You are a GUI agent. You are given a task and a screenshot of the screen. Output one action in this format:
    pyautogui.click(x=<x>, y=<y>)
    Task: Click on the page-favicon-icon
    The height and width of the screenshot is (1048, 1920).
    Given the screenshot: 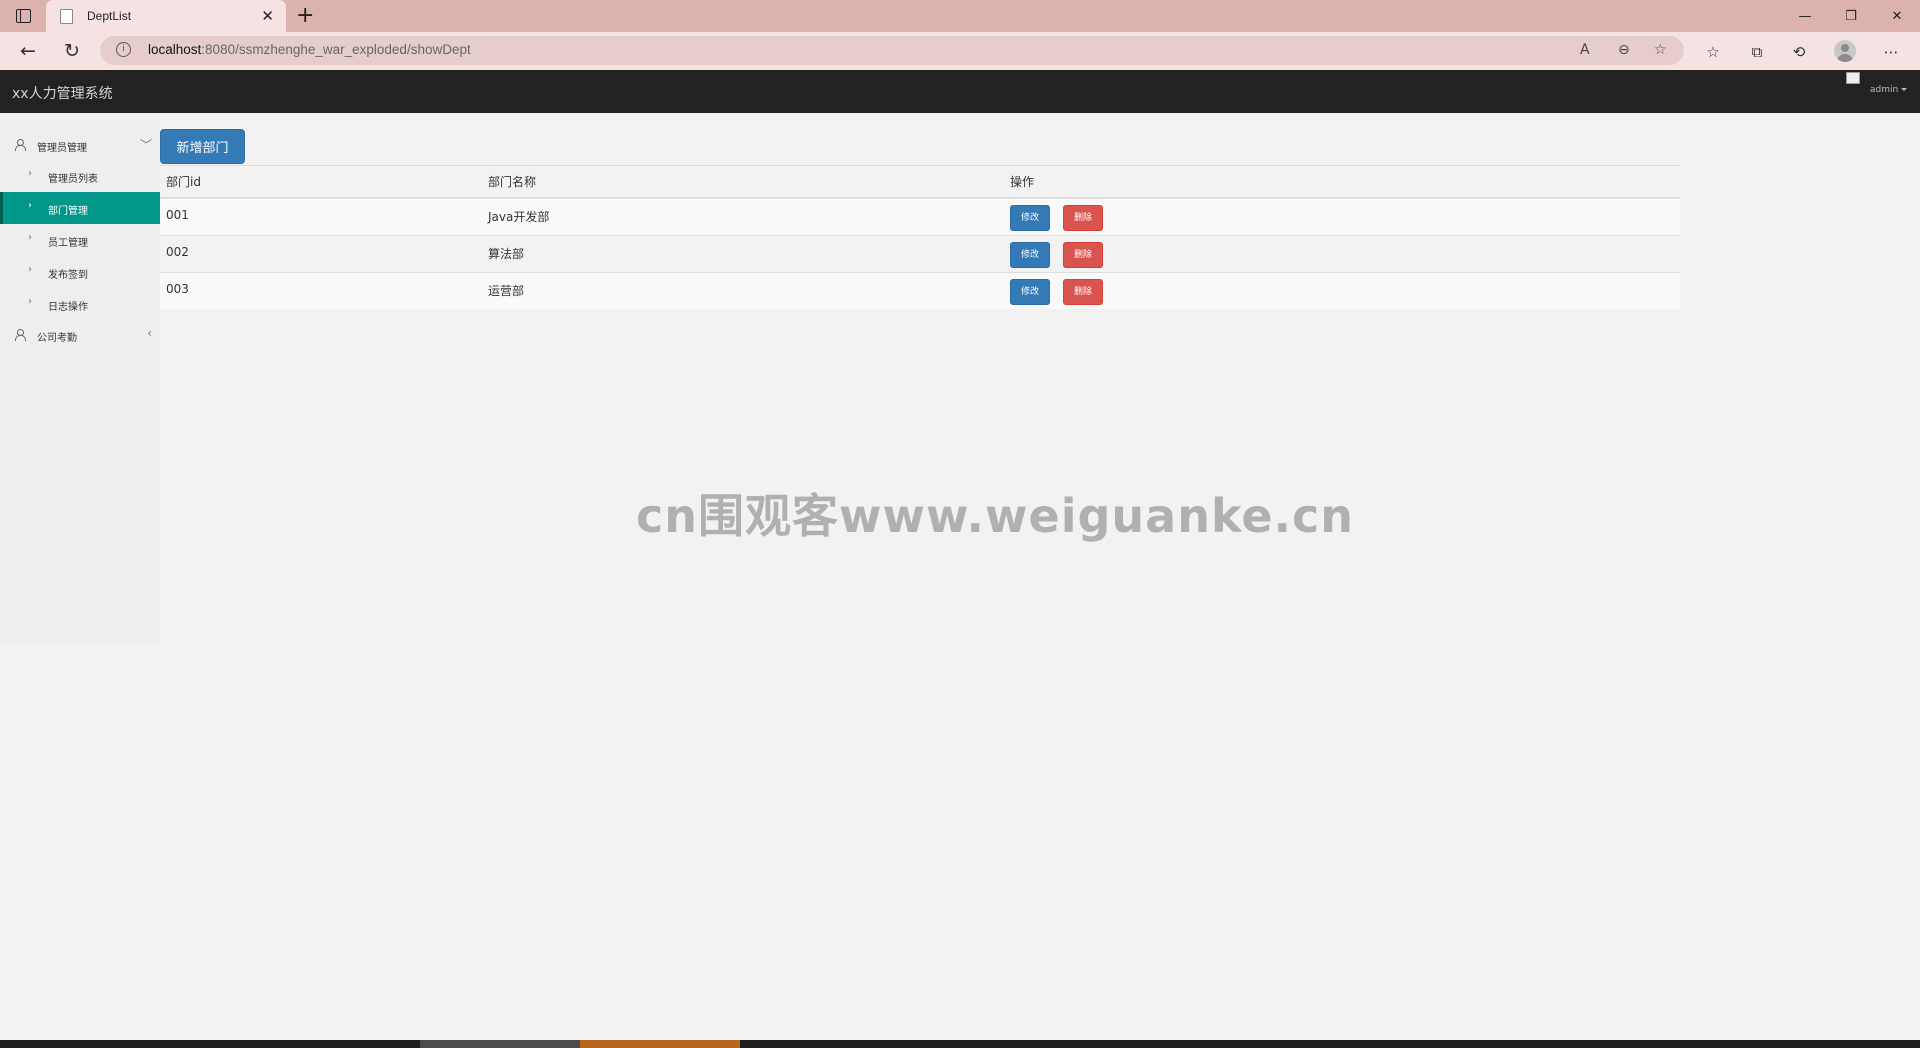 What is the action you would take?
    pyautogui.click(x=66, y=16)
    